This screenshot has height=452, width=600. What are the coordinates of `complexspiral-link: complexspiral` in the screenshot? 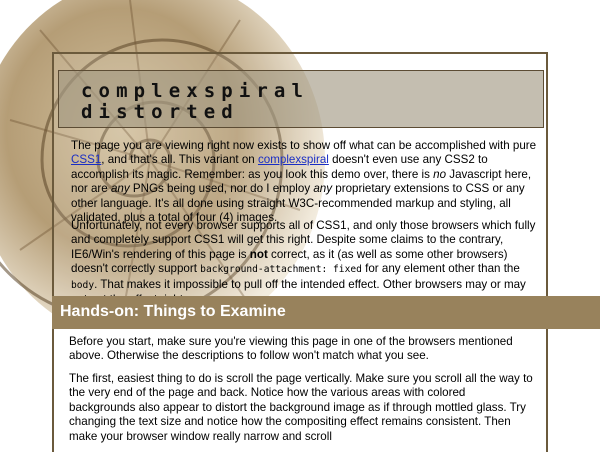 It's located at (293, 159).